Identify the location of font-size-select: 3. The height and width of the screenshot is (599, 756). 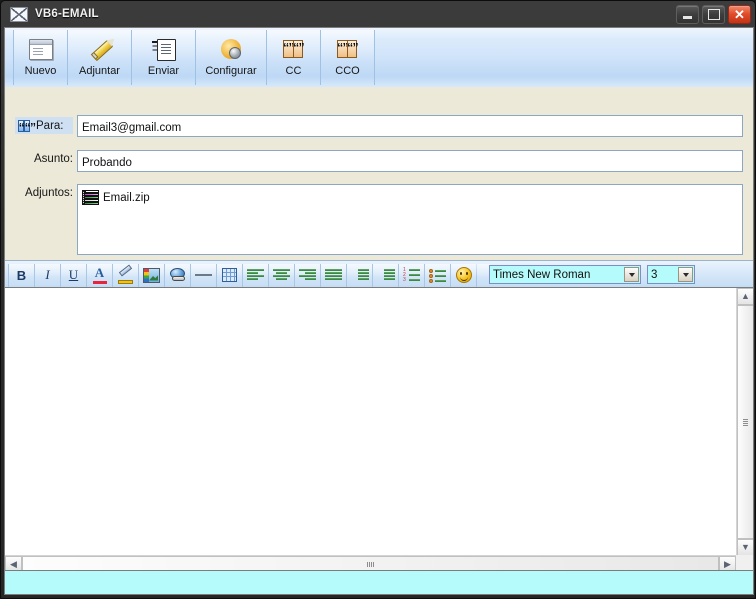
(671, 274).